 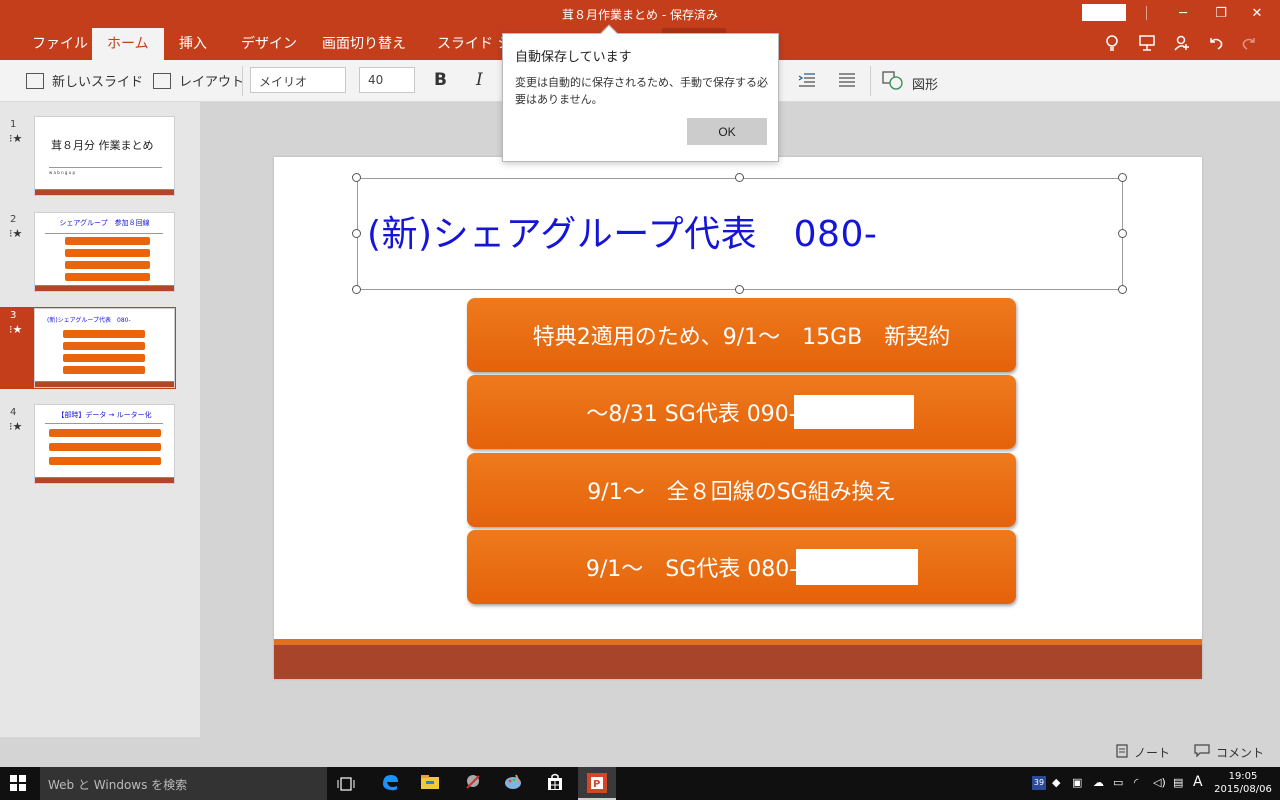 What do you see at coordinates (104, 156) in the screenshot?
I see `slide-thumb-1: 茸８月分 作業まとめ w a b n g u p` at bounding box center [104, 156].